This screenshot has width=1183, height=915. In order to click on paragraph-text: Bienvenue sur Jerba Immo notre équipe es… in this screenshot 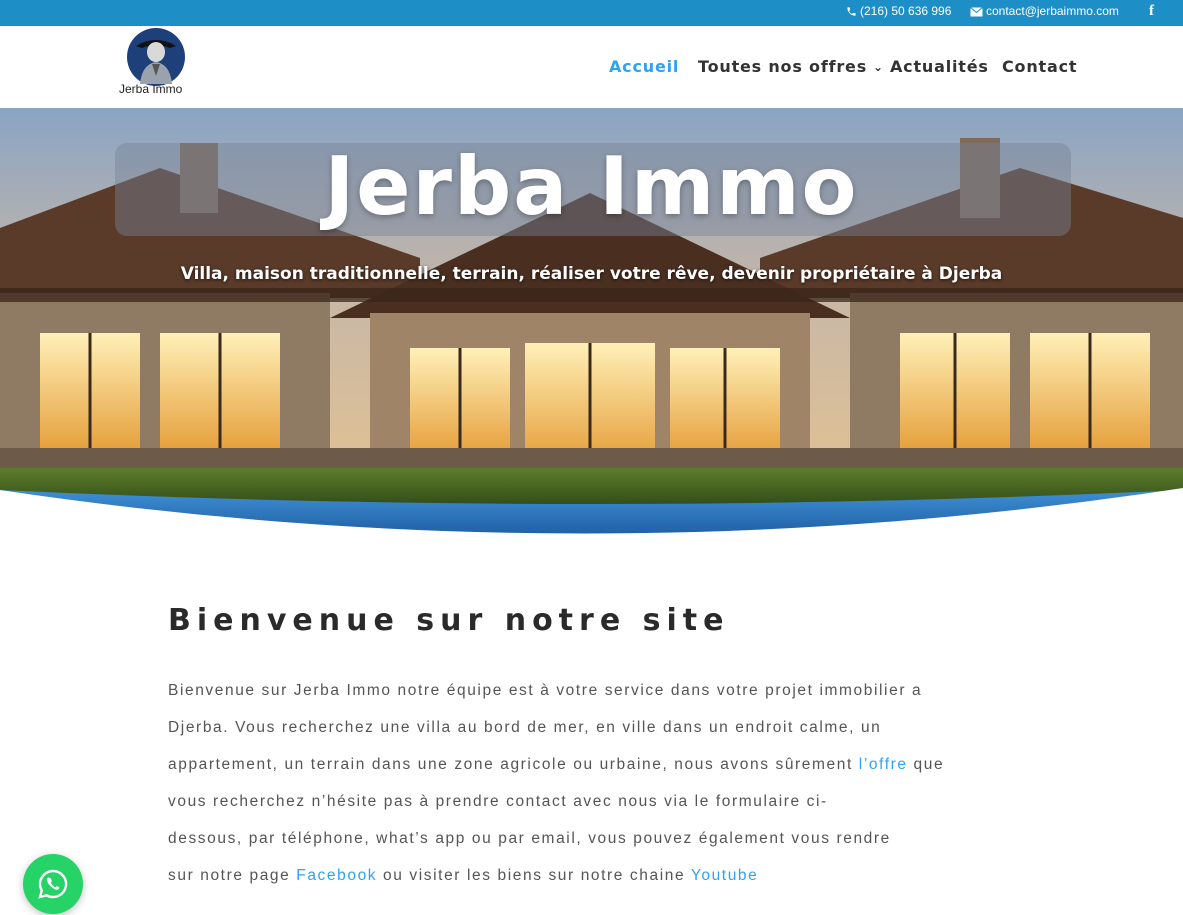, I will do `click(545, 690)`.